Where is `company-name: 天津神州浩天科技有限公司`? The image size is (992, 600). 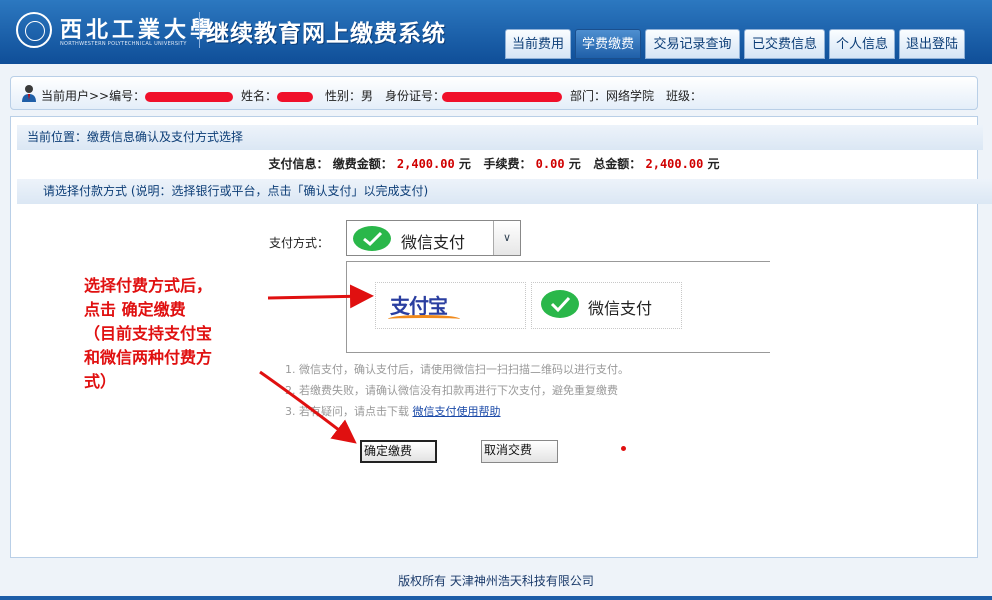 company-name: 天津神州浩天科技有限公司 is located at coordinates (521, 581).